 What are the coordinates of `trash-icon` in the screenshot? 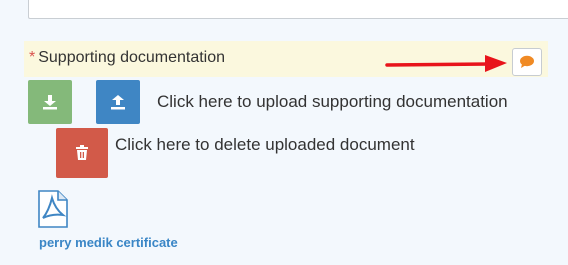 It's located at (82, 152).